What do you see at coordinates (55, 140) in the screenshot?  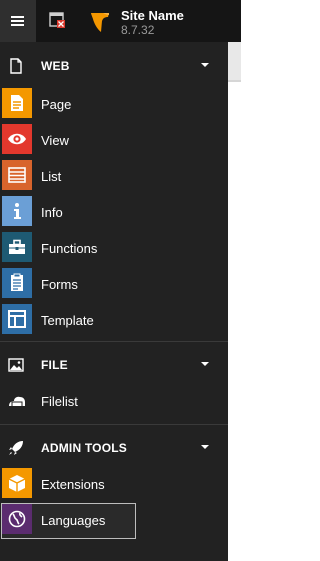 I see `module-label: View` at bounding box center [55, 140].